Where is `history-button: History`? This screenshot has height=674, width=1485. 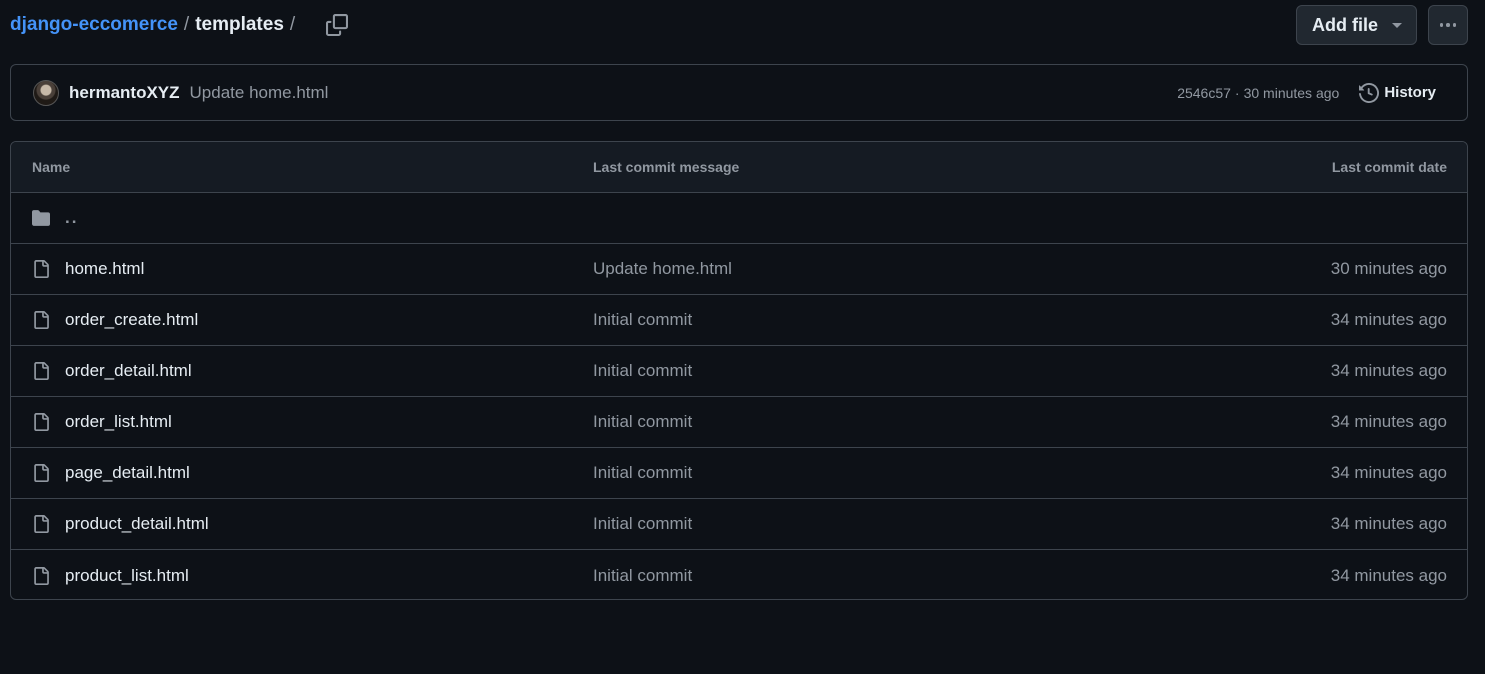
history-button: History is located at coordinates (1397, 92).